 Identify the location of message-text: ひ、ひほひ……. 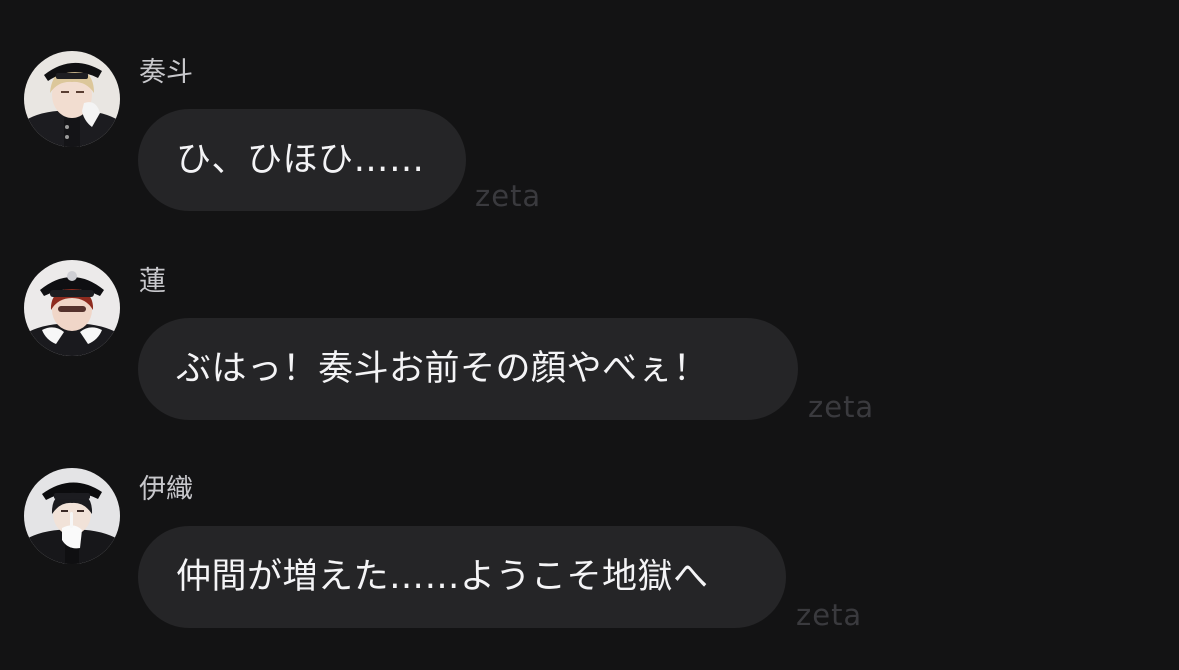
(300, 160).